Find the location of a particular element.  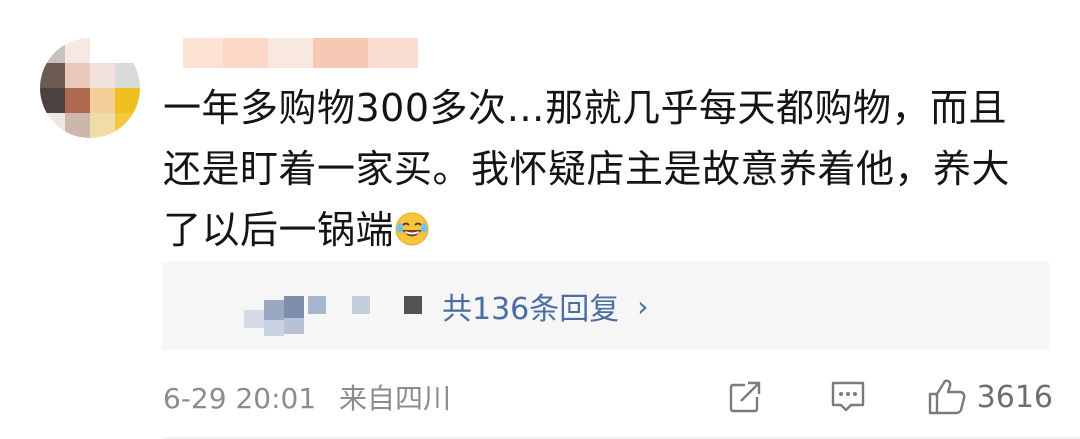

comment-footer: 6-29 20:01 来自四川 3616 is located at coordinates (608, 397).